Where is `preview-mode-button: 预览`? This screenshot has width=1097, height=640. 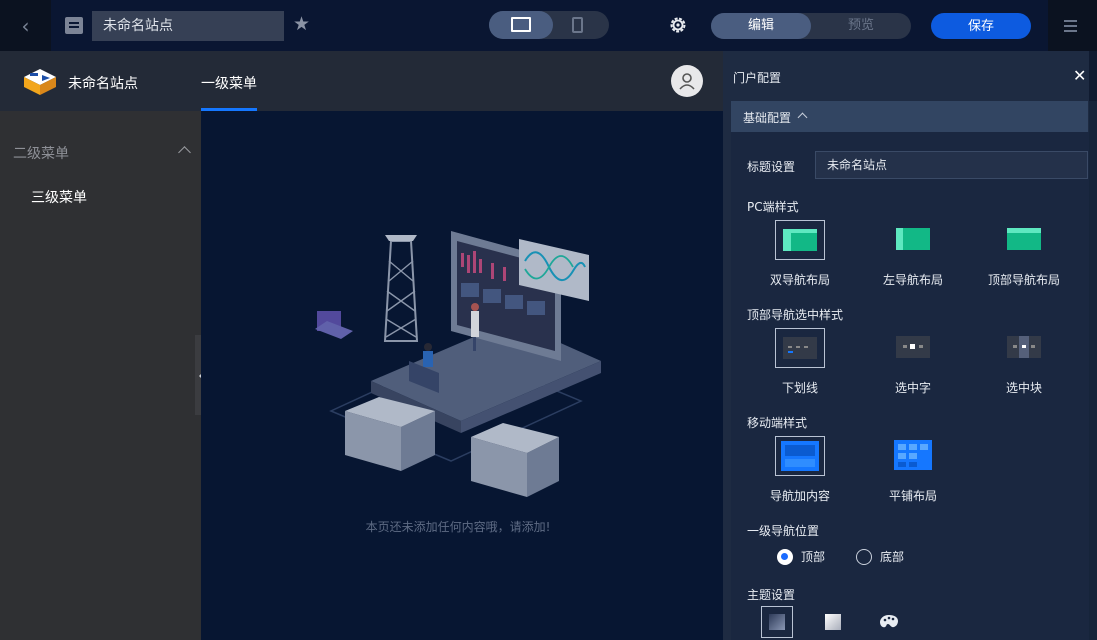
preview-mode-button: 预览 is located at coordinates (861, 26).